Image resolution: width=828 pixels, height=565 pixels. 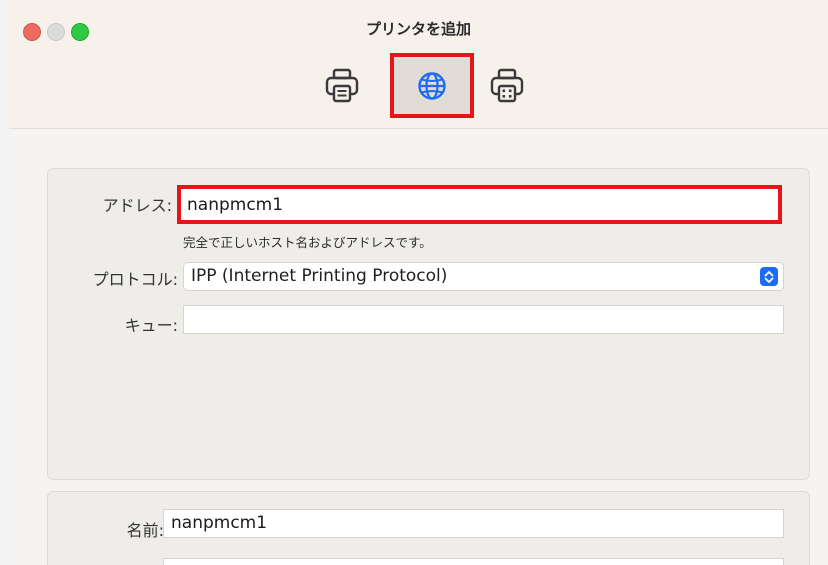 What do you see at coordinates (145, 530) in the screenshot?
I see `name-label: 名前:` at bounding box center [145, 530].